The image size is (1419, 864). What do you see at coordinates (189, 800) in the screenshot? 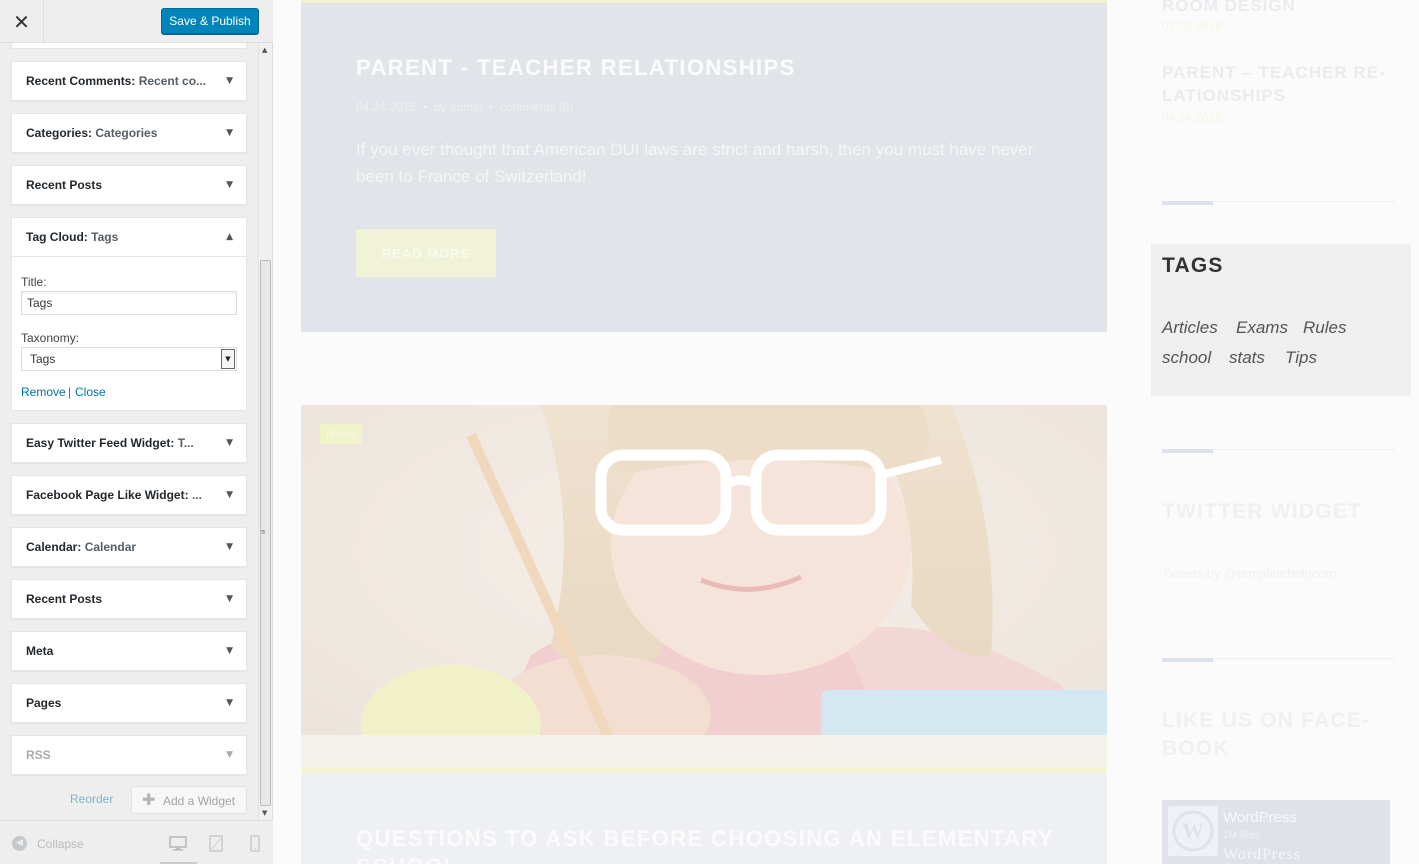
I see `add-widget-button: ✚ Add a Widget` at bounding box center [189, 800].